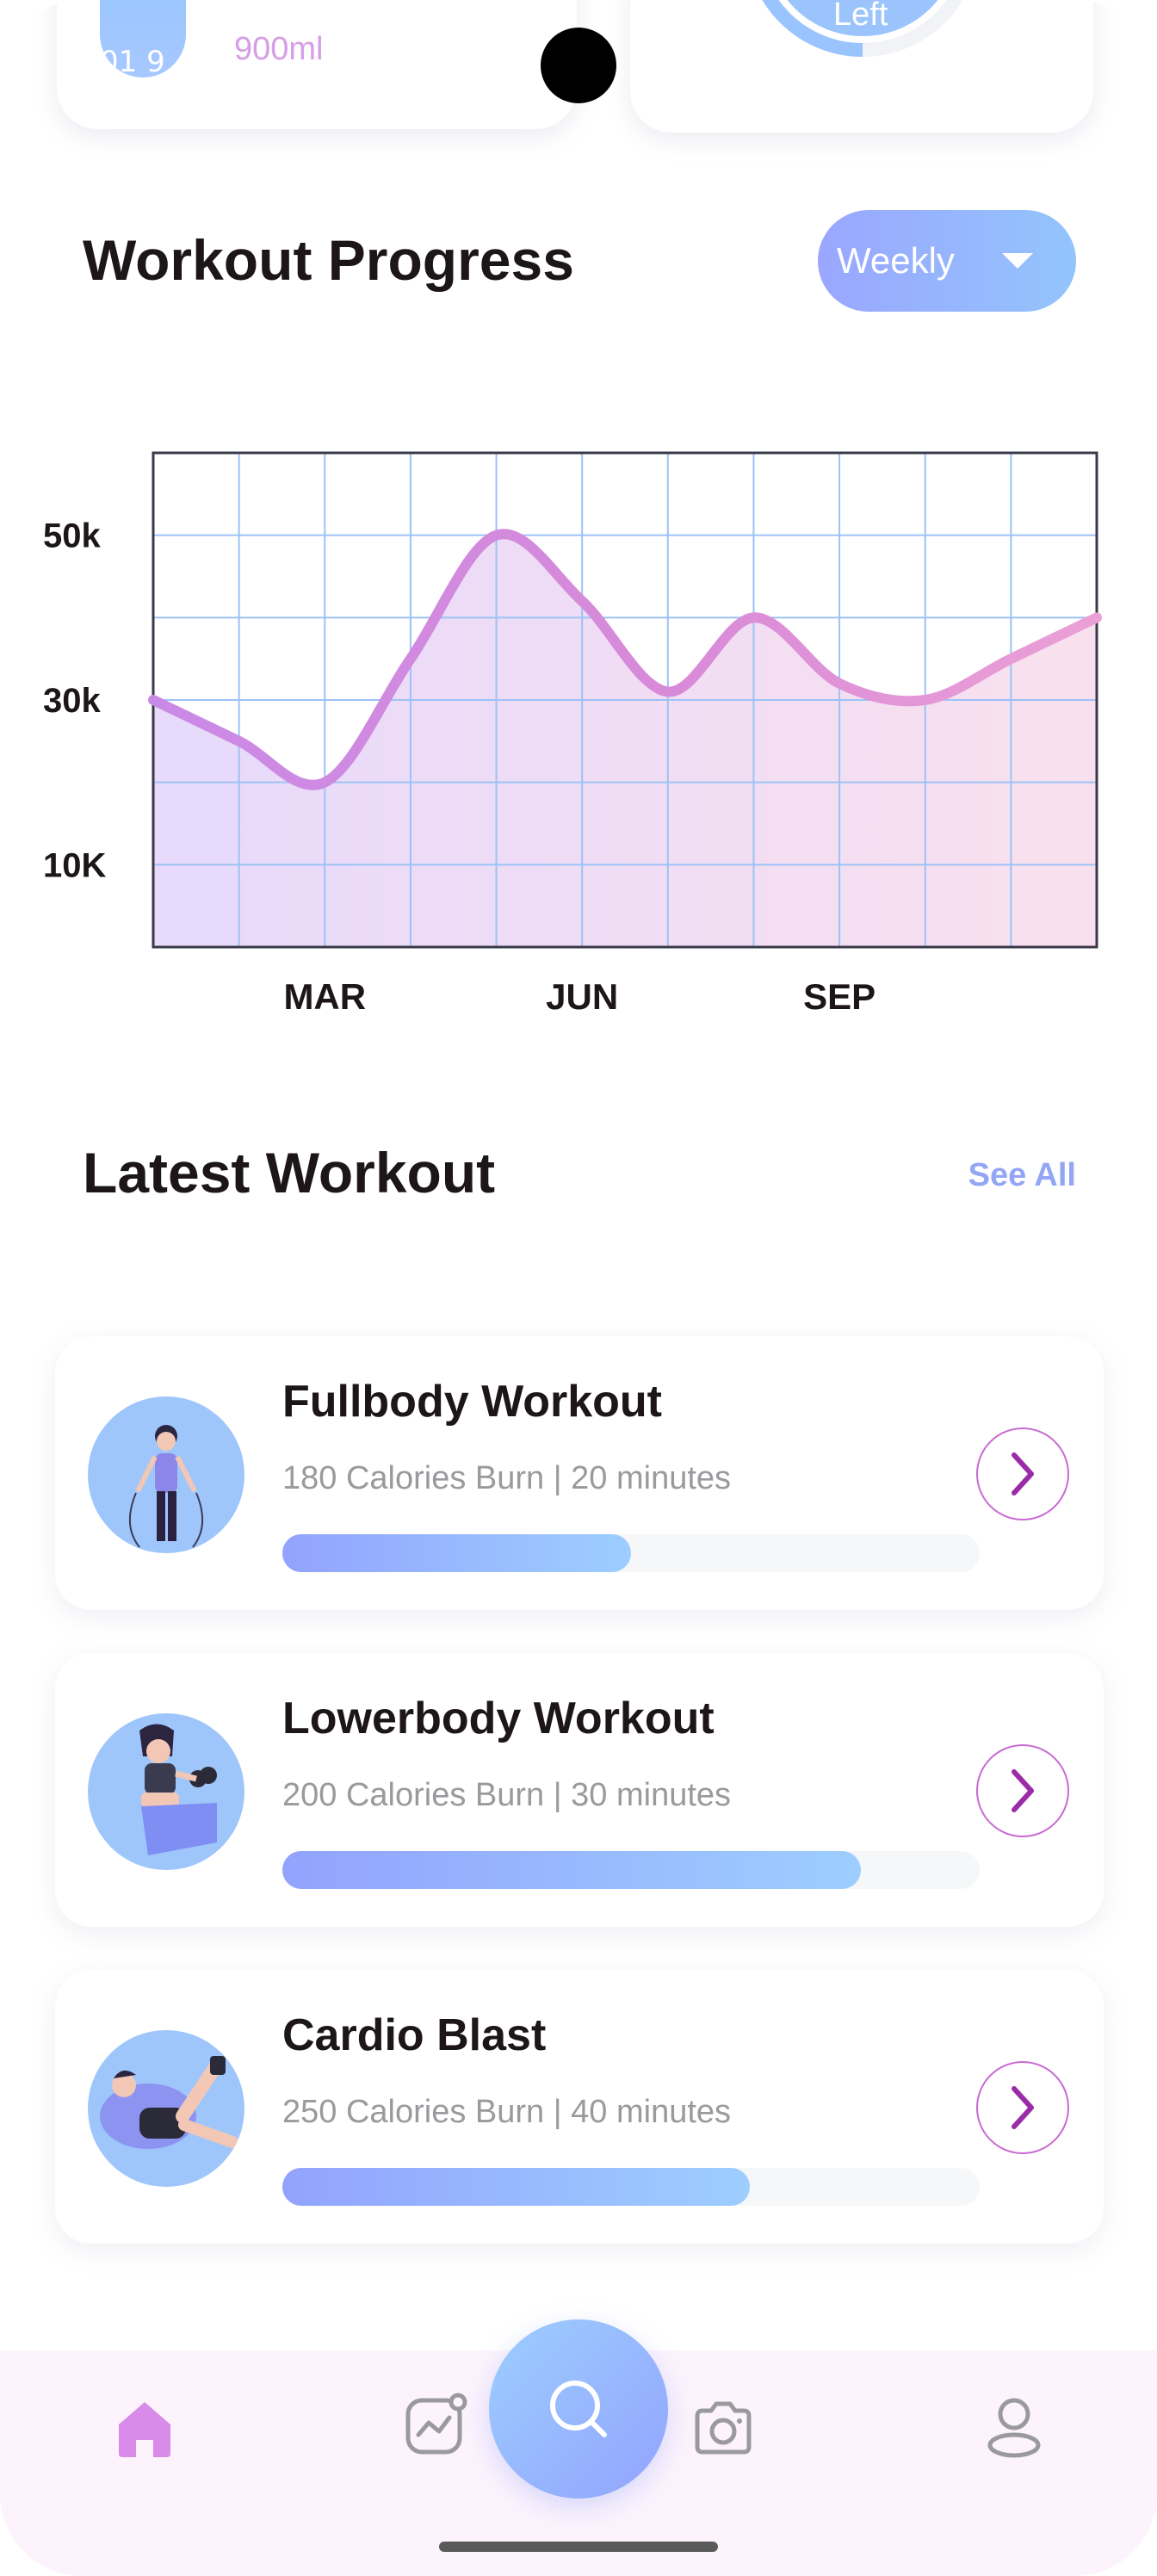 This screenshot has height=2576, width=1157. Describe the element at coordinates (896, 260) in the screenshot. I see `period-dropdown-value: Weekly` at that location.